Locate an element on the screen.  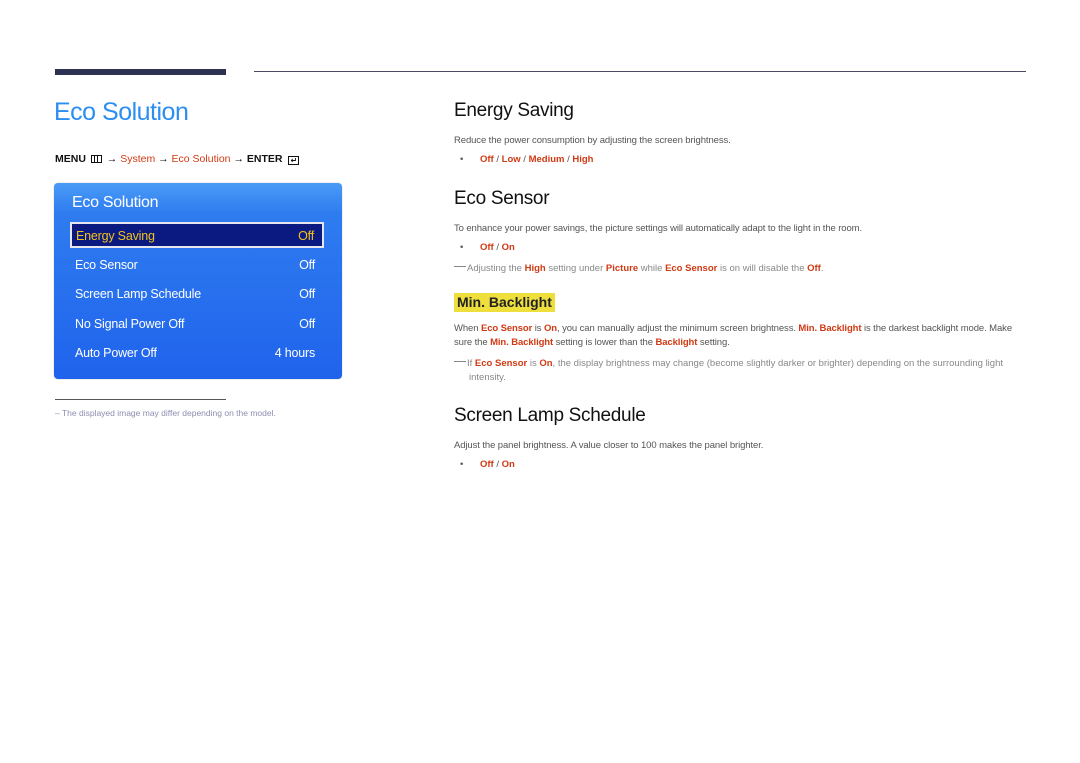
screen-lamp-options: • Off / On is located at coordinates (487, 464).